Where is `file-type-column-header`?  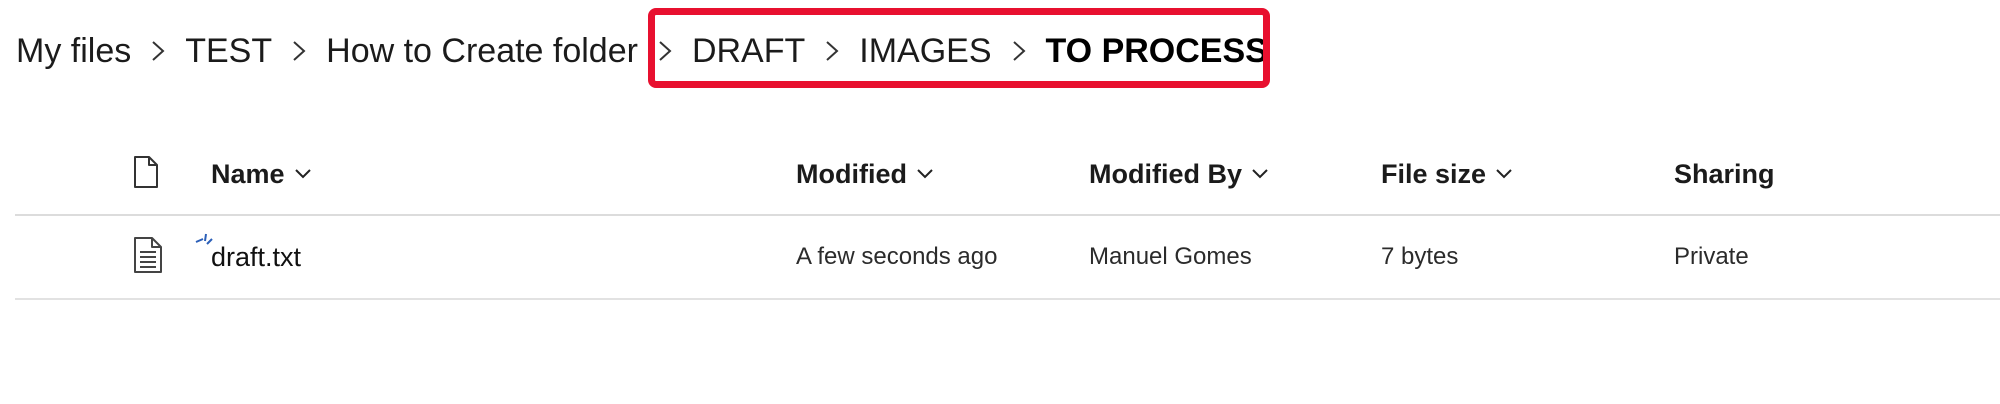 file-type-column-header is located at coordinates (146, 174).